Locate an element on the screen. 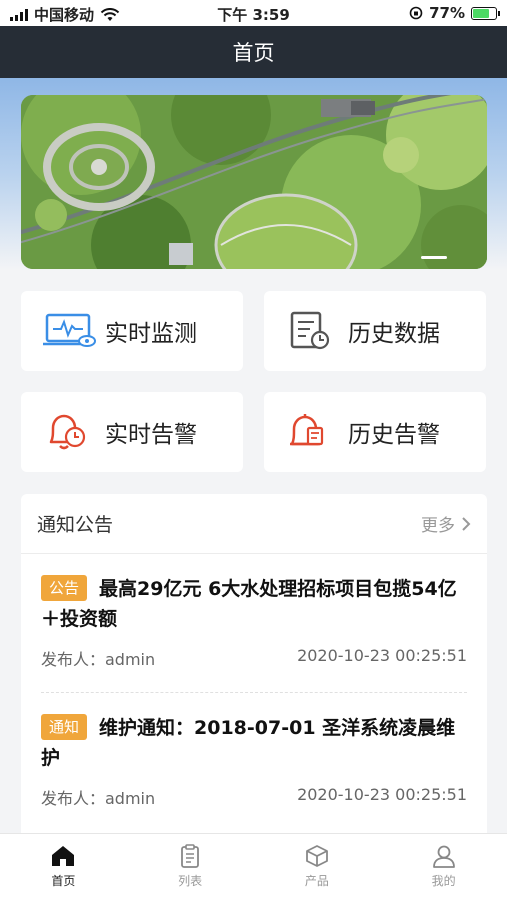  news-title-text: 最高29亿元 6大水处理招标项目包揽54亿＋投资额 is located at coordinates (249, 604).